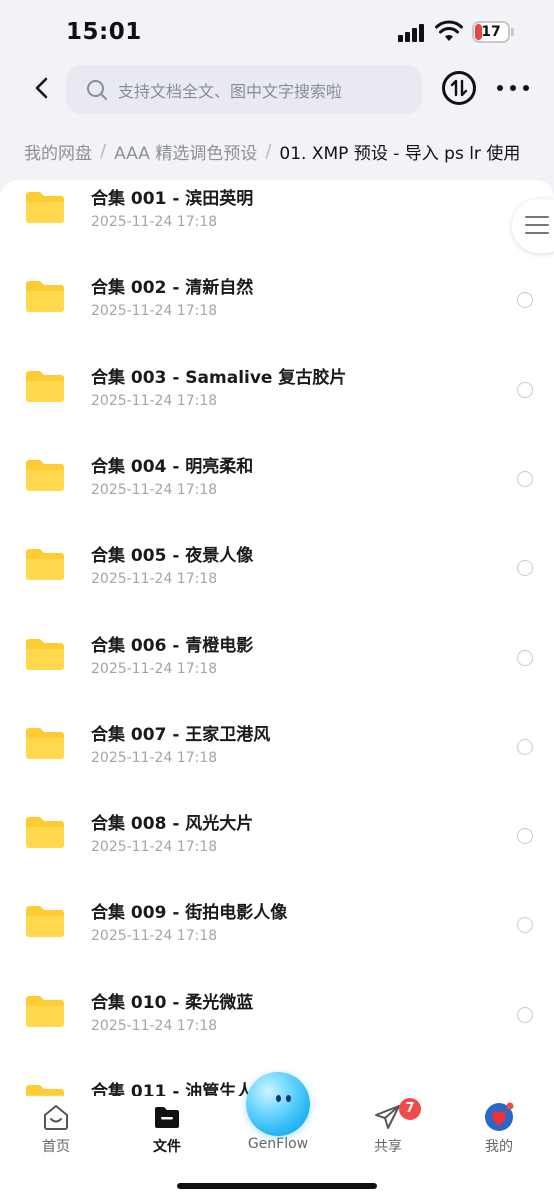  Describe the element at coordinates (277, 581) in the screenshot. I see `list-item: 合集 005 - 夜景人像 2025-11-24 17:18` at that location.